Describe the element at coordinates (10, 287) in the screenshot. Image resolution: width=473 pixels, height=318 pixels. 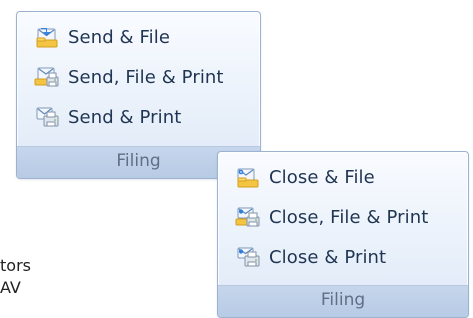
I see `background-text-line-2: AV` at that location.